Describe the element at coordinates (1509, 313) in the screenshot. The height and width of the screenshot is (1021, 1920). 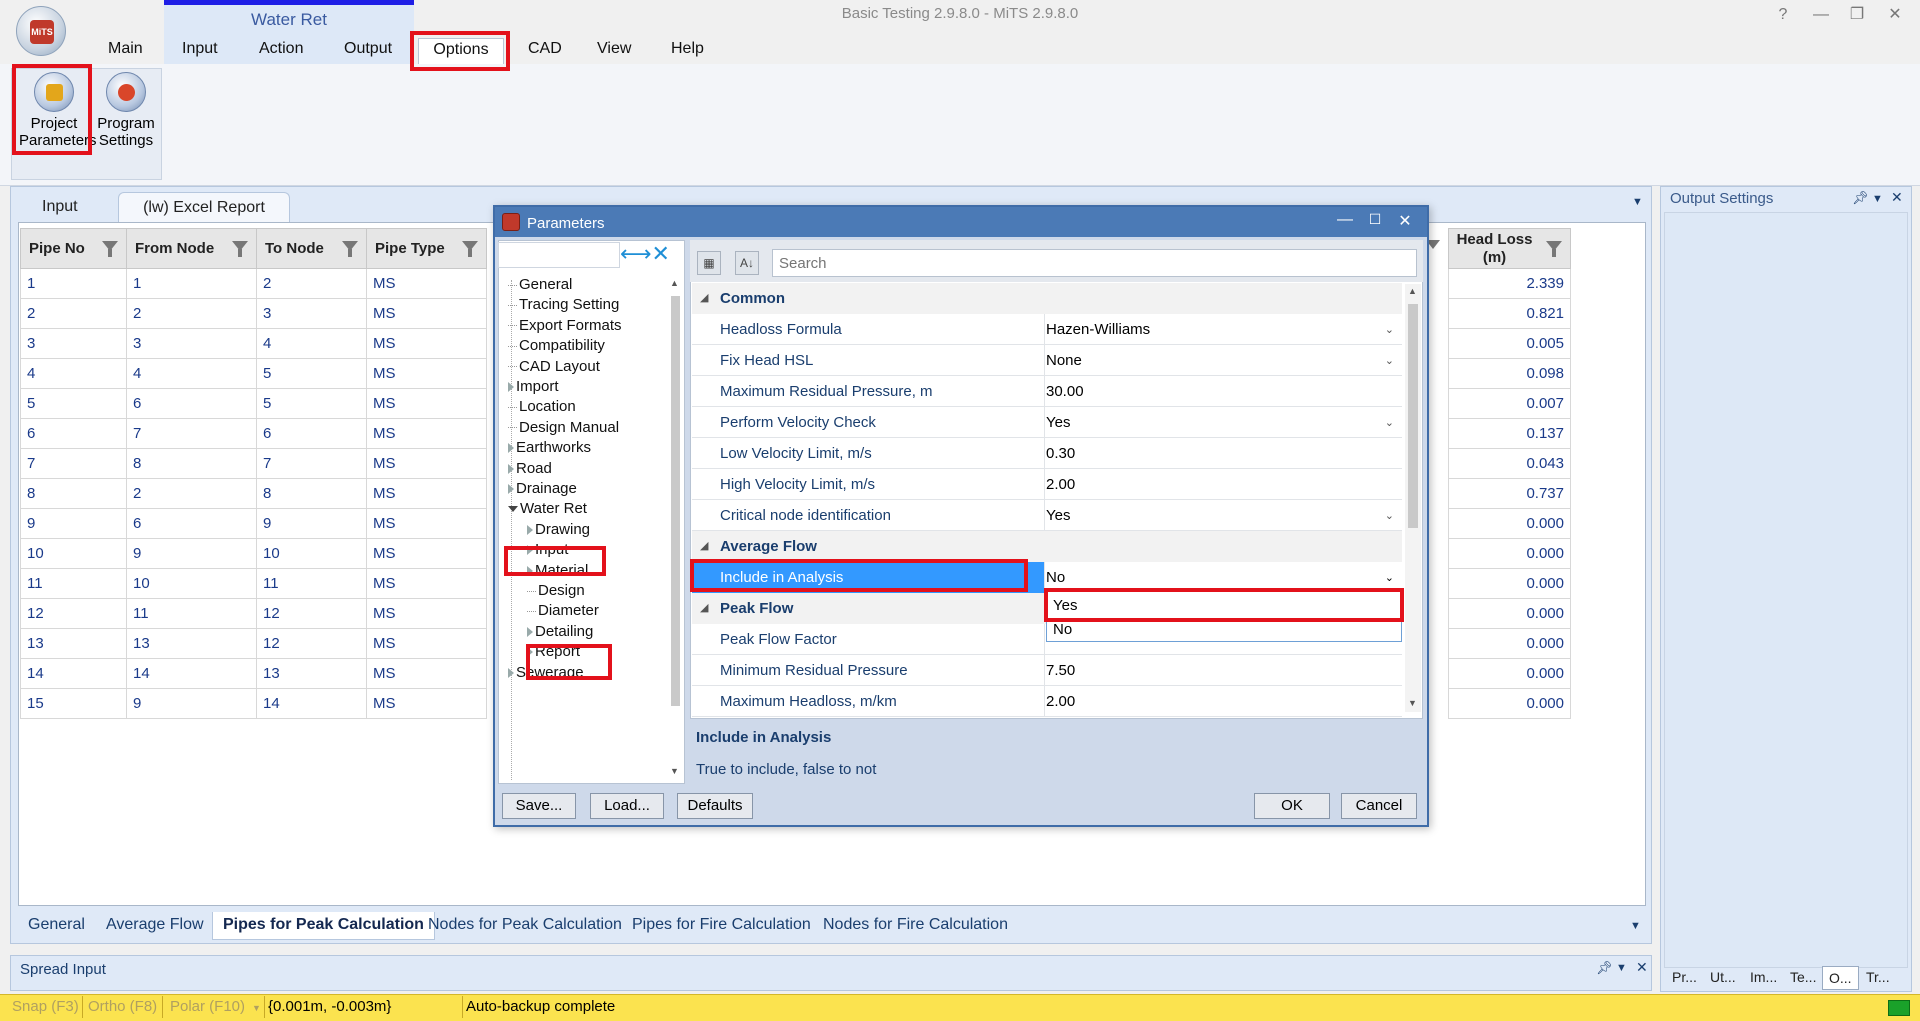
I see `table-row: 0.821` at that location.